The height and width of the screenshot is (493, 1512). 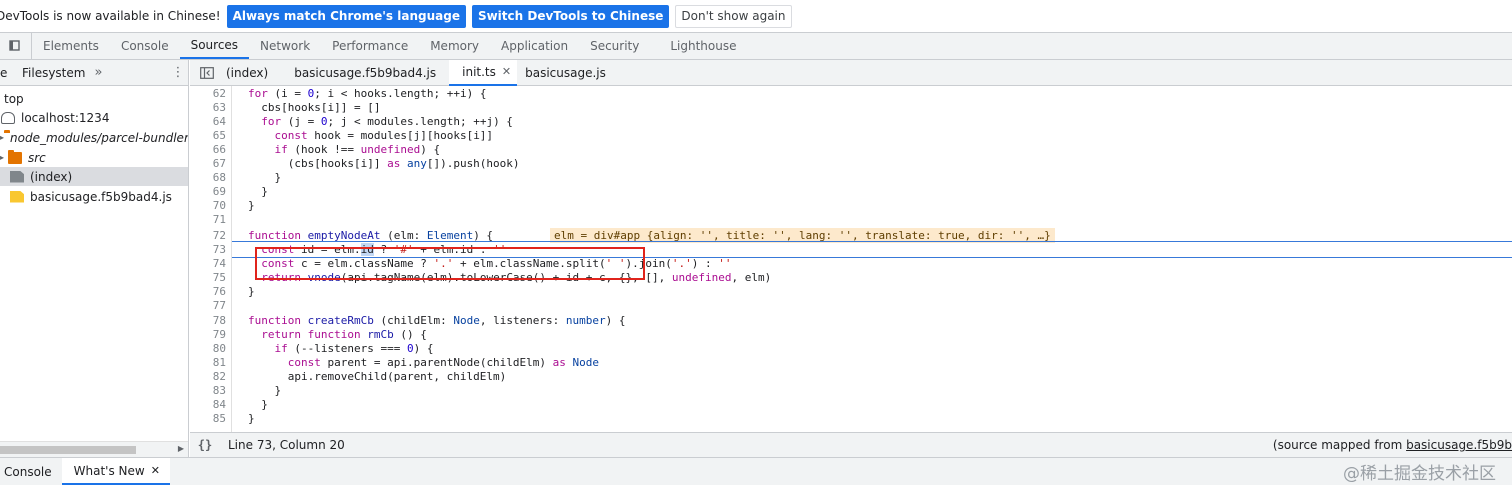 I want to click on line-number: 64, so click(x=208, y=122).